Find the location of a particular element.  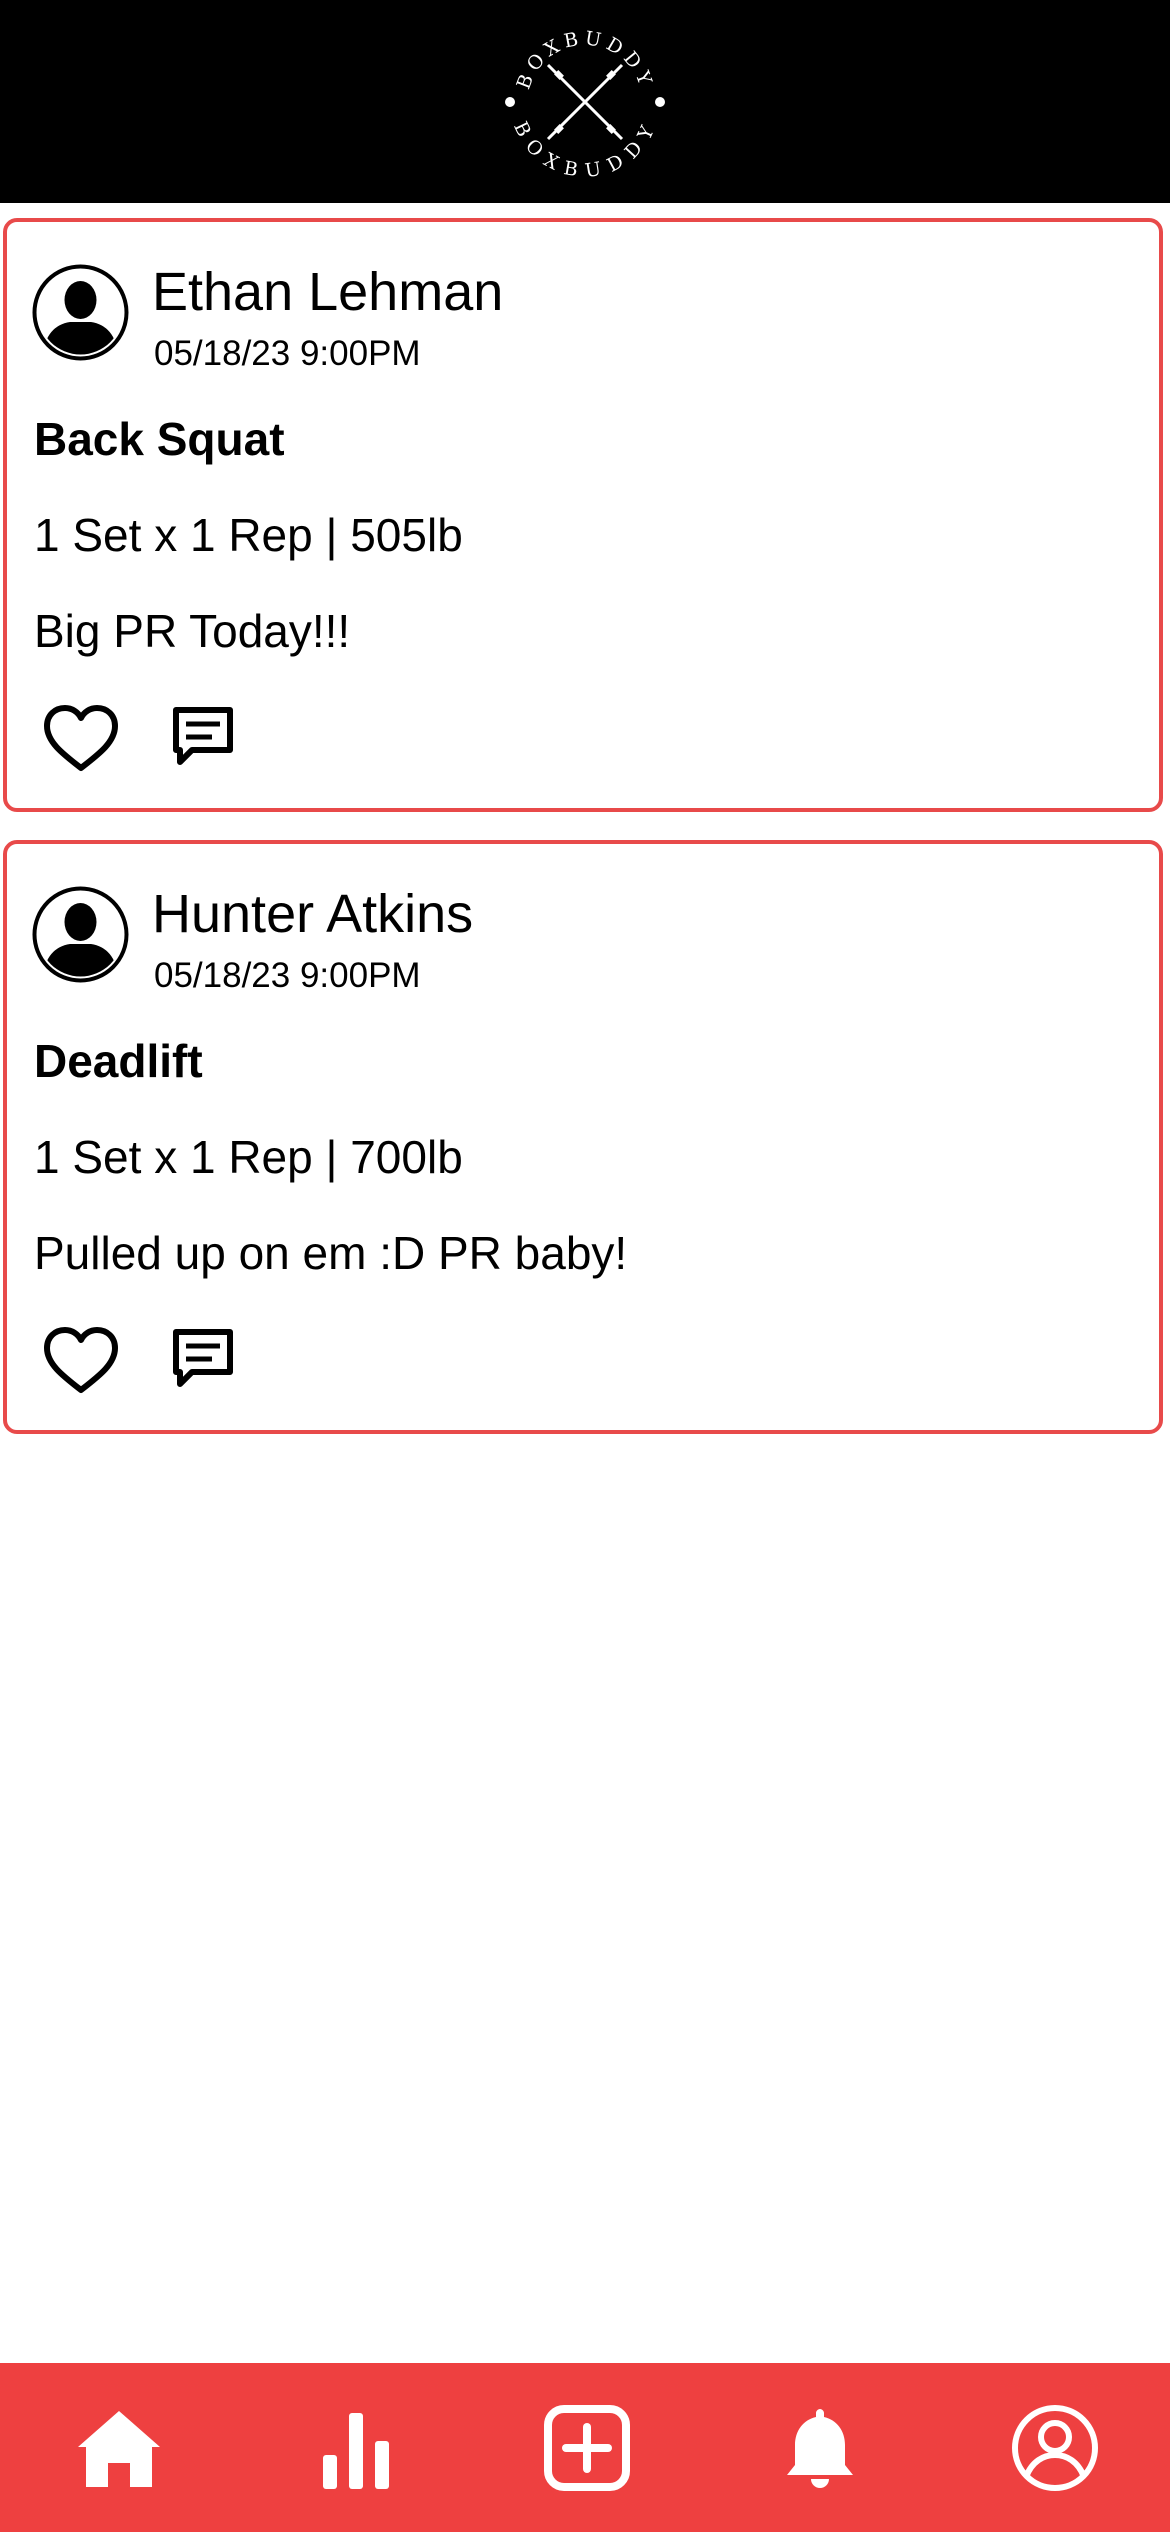

bell-icon is located at coordinates (820, 2448).